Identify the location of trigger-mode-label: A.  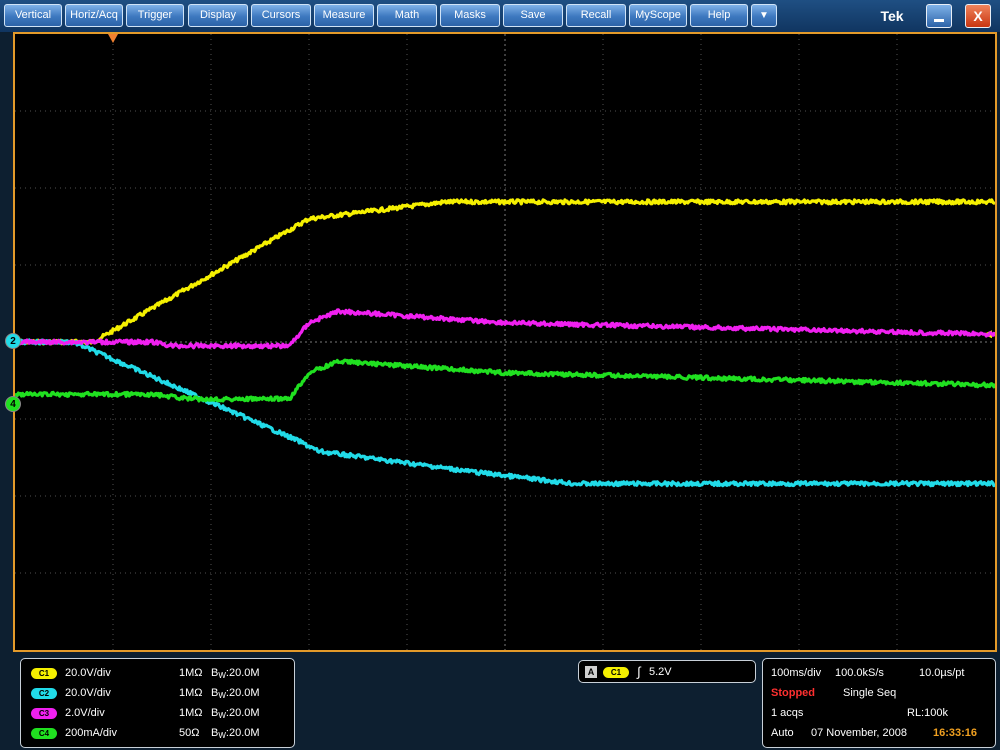
(591, 672).